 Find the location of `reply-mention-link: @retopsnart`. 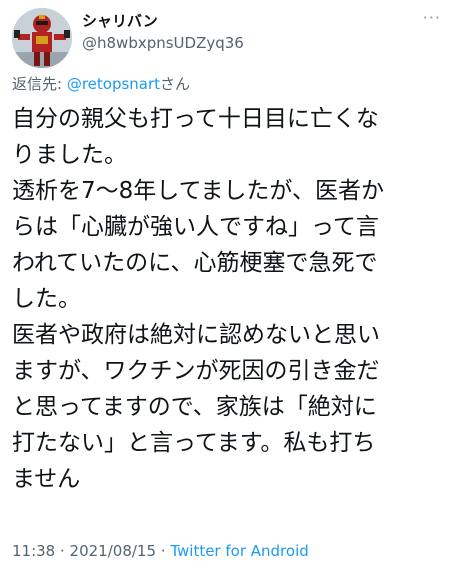

reply-mention-link: @retopsnart is located at coordinates (113, 84).